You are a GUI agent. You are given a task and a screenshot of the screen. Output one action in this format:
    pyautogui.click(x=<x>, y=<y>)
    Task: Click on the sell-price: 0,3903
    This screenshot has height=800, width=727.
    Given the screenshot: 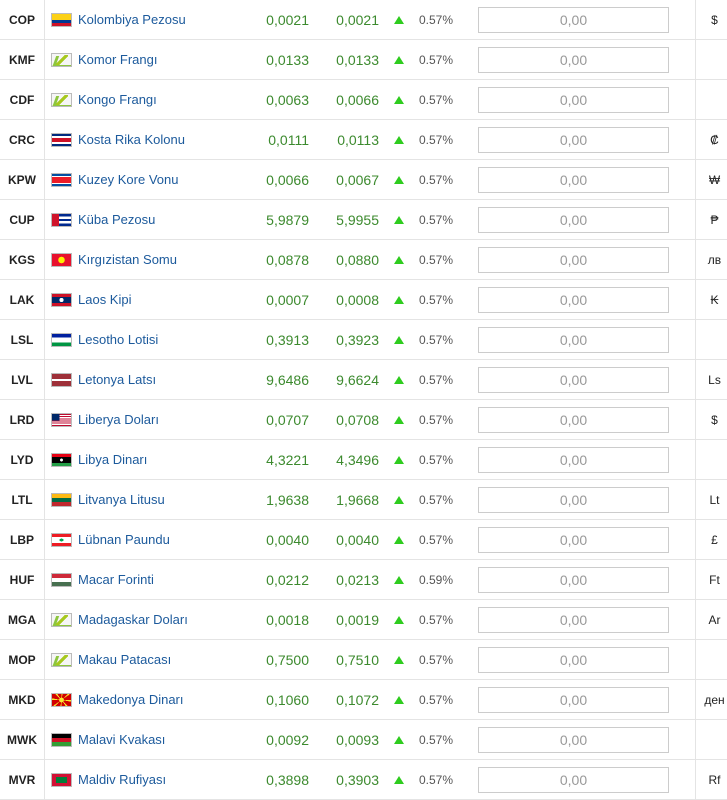 What is the action you would take?
    pyautogui.click(x=344, y=780)
    